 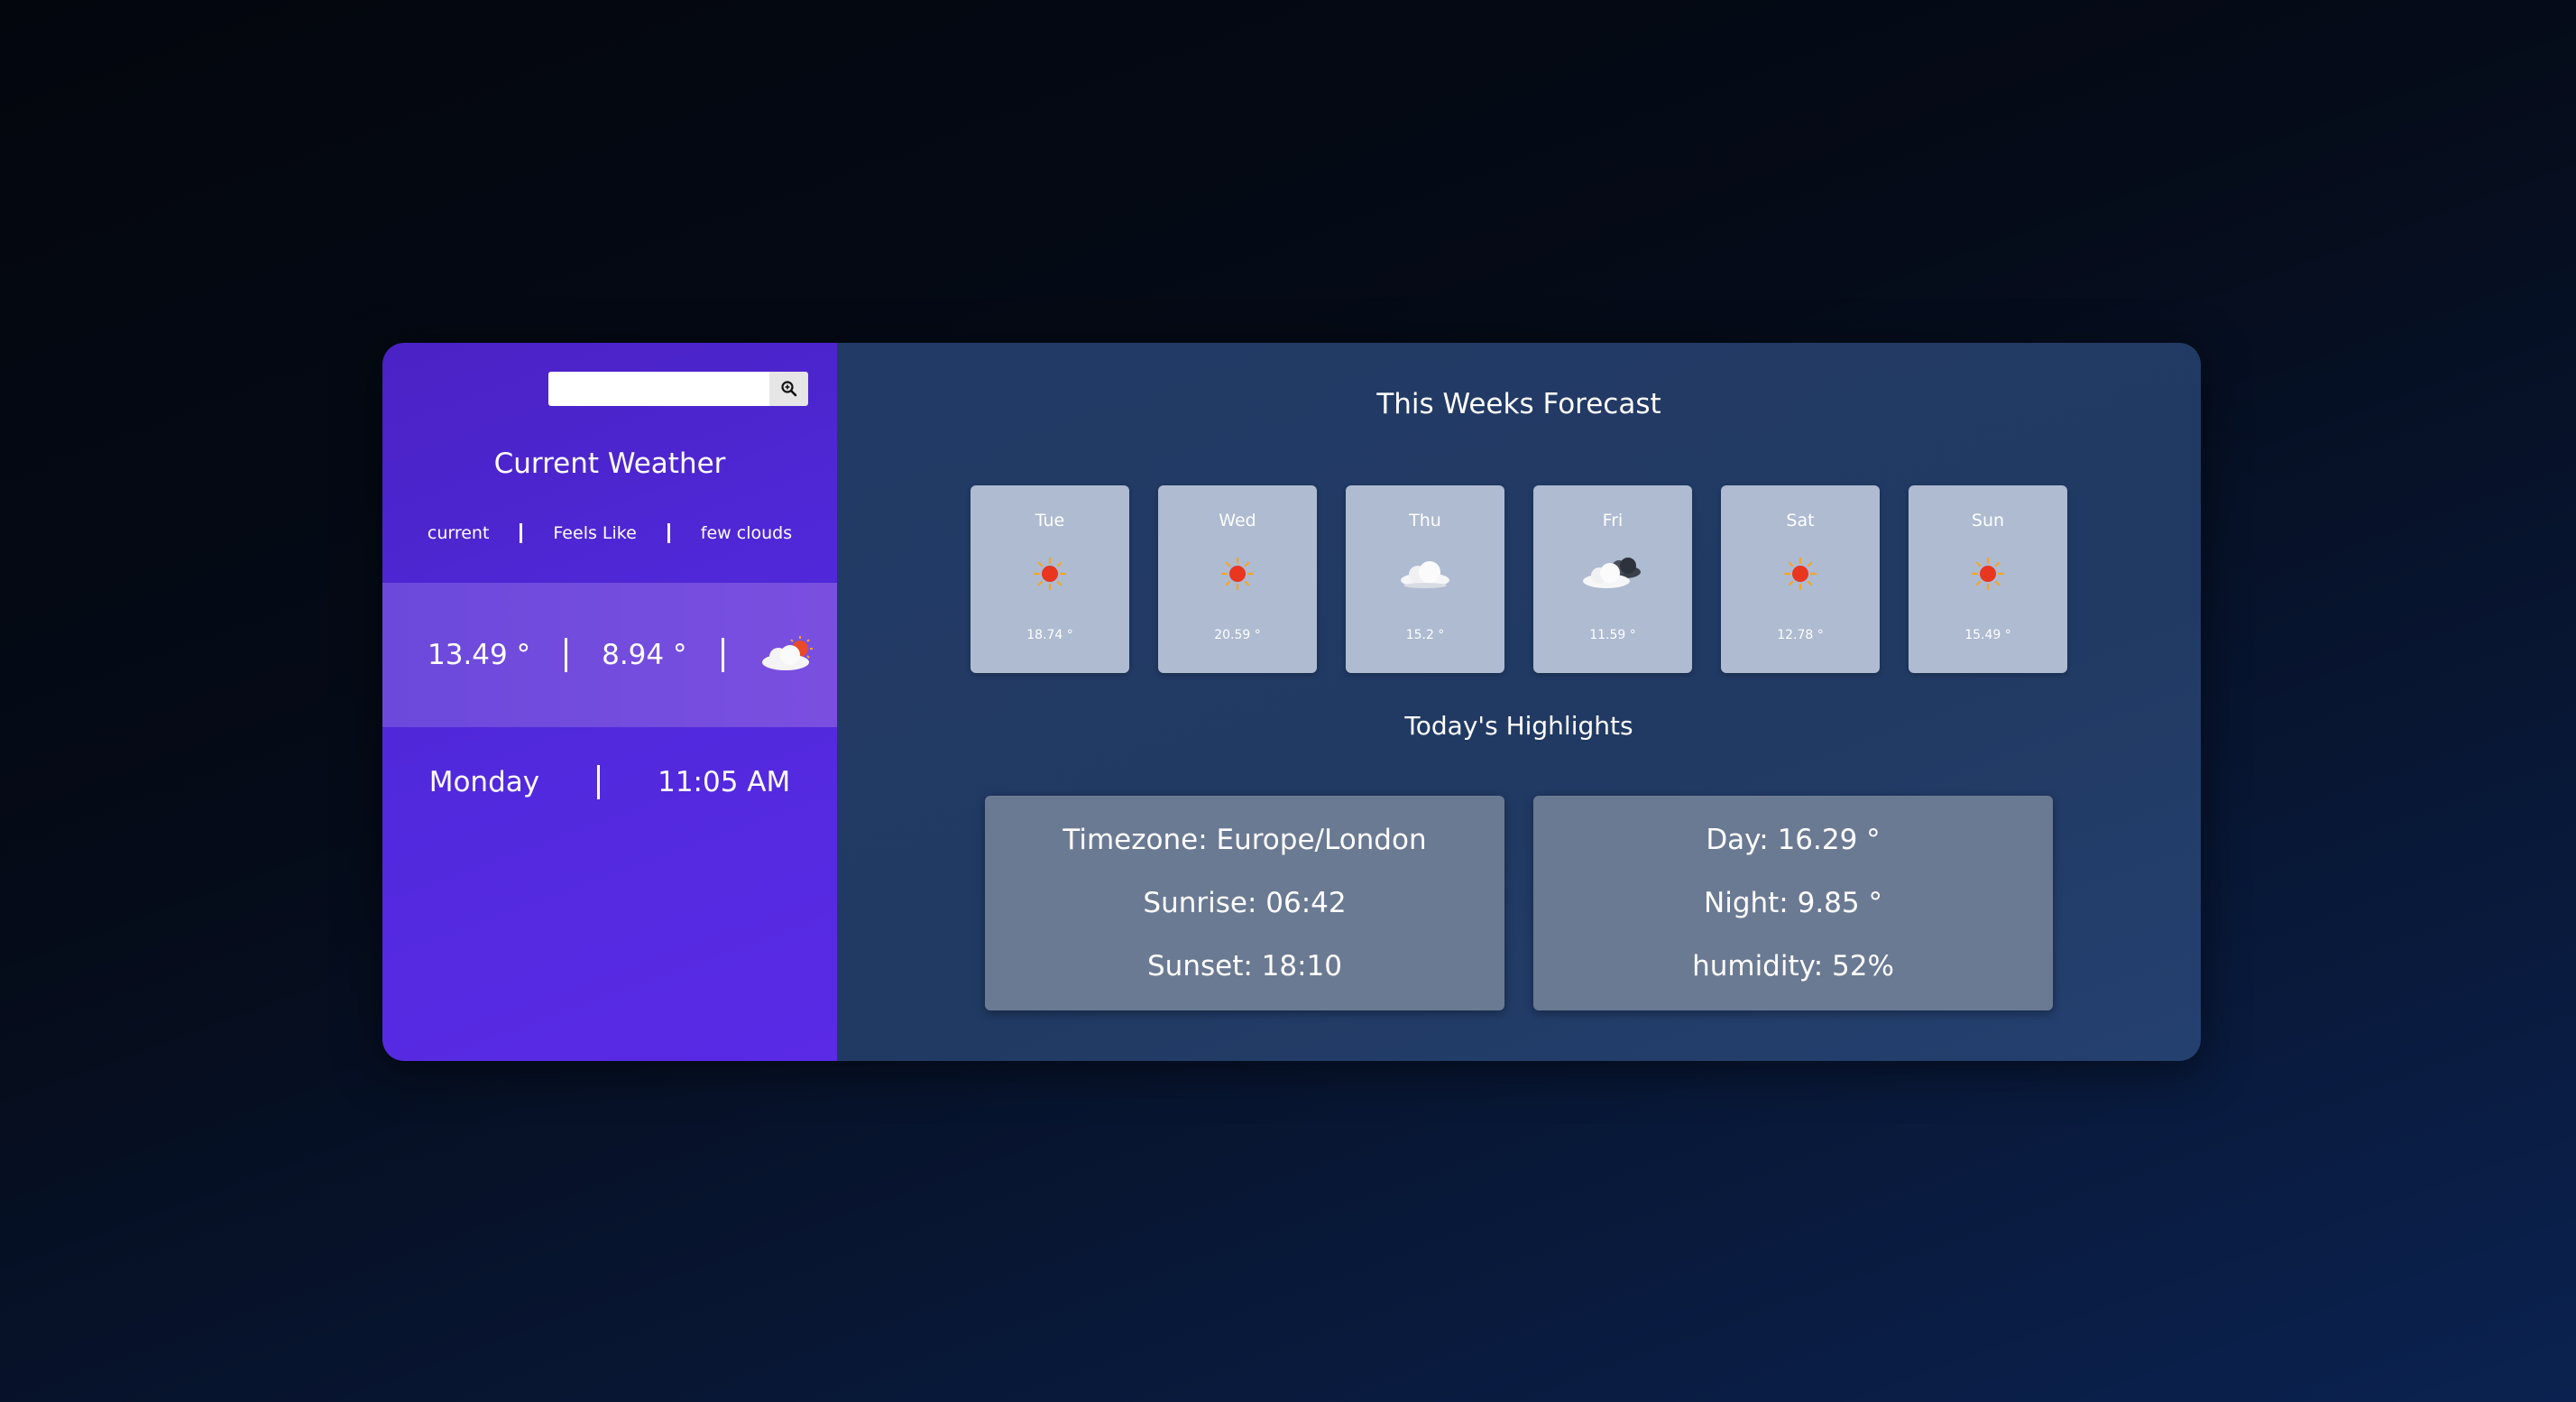 I want to click on forecast-day-card: Tue 18.74 °, so click(x=1050, y=579).